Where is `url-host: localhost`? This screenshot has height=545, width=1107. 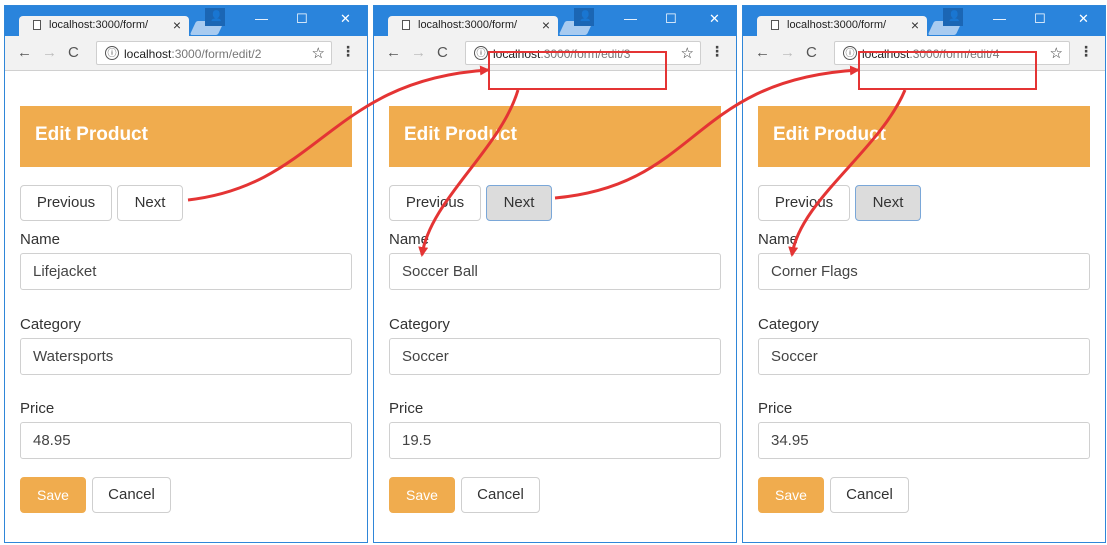 url-host: localhost is located at coordinates (148, 54).